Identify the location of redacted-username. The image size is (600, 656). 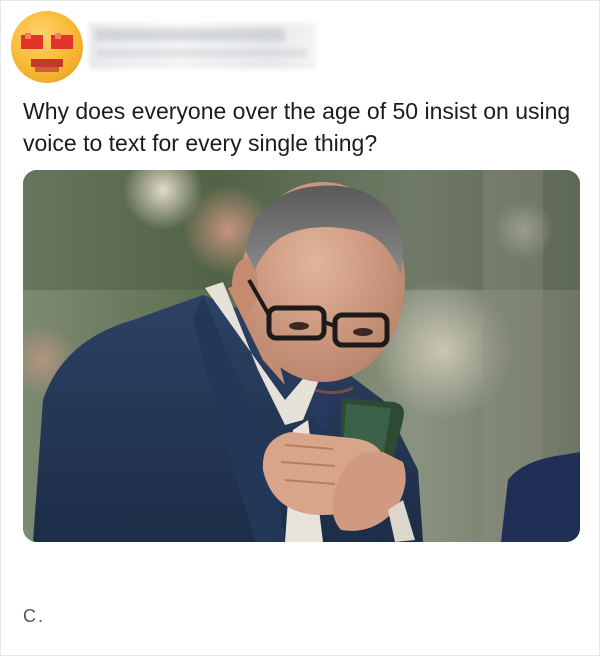
(203, 46).